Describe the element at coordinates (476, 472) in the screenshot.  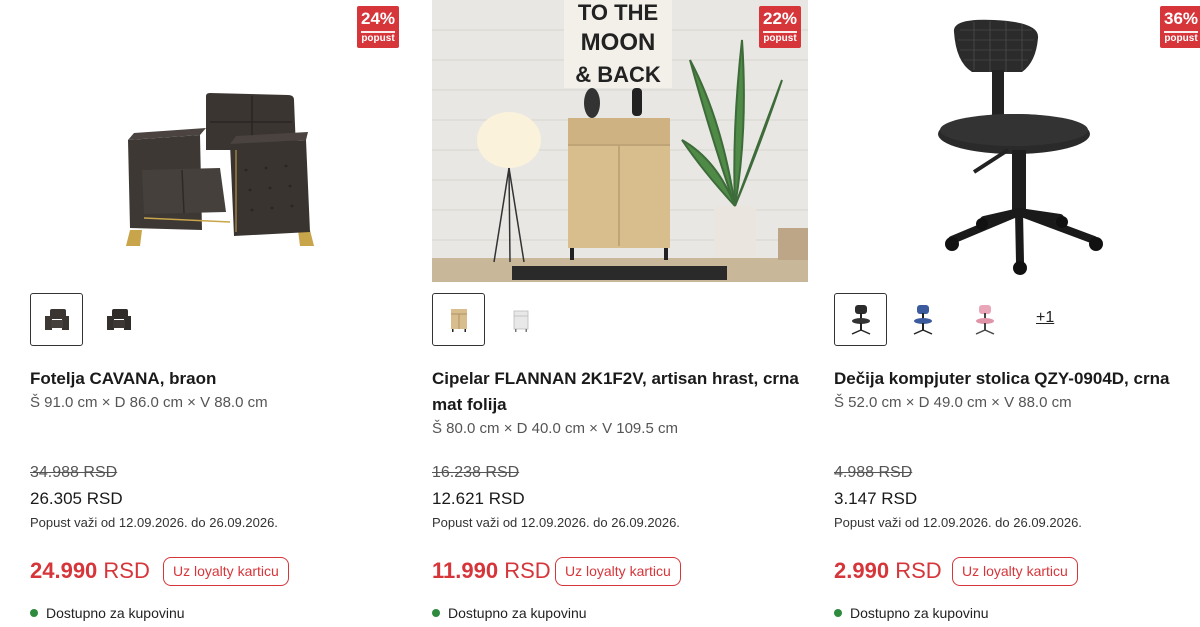
I see `old-price: 16.238 RSD` at that location.